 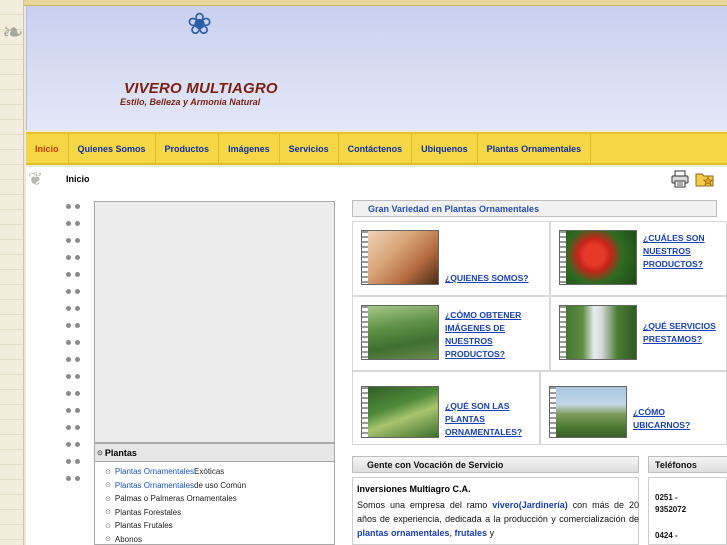 I want to click on corner-ornament-icon: ❦, so click(x=36, y=179).